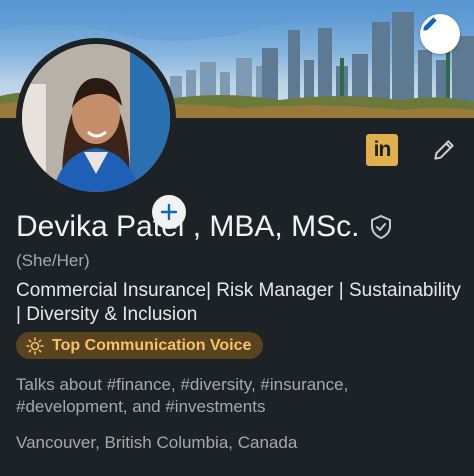 The image size is (474, 476). What do you see at coordinates (188, 226) in the screenshot?
I see `profile-name: Devika Patel , MBA, MSc.` at bounding box center [188, 226].